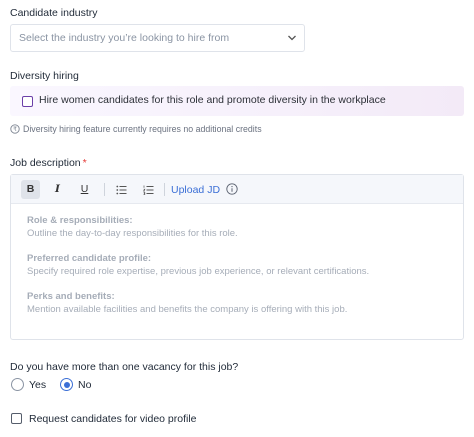  Describe the element at coordinates (44, 76) in the screenshot. I see `diversity-label: Diversity hiring` at that location.